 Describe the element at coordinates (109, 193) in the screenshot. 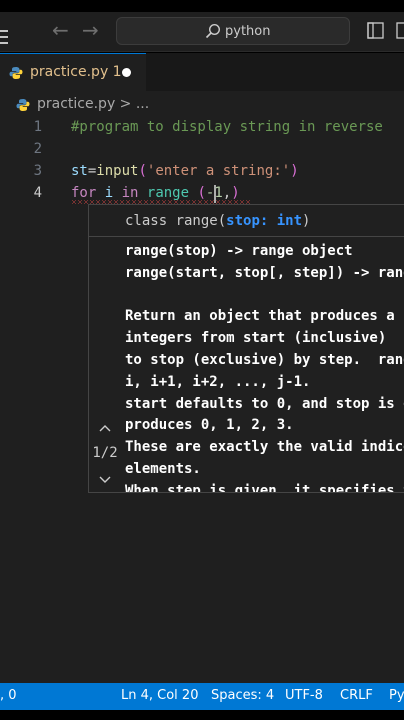

I see `variable-token: i` at that location.